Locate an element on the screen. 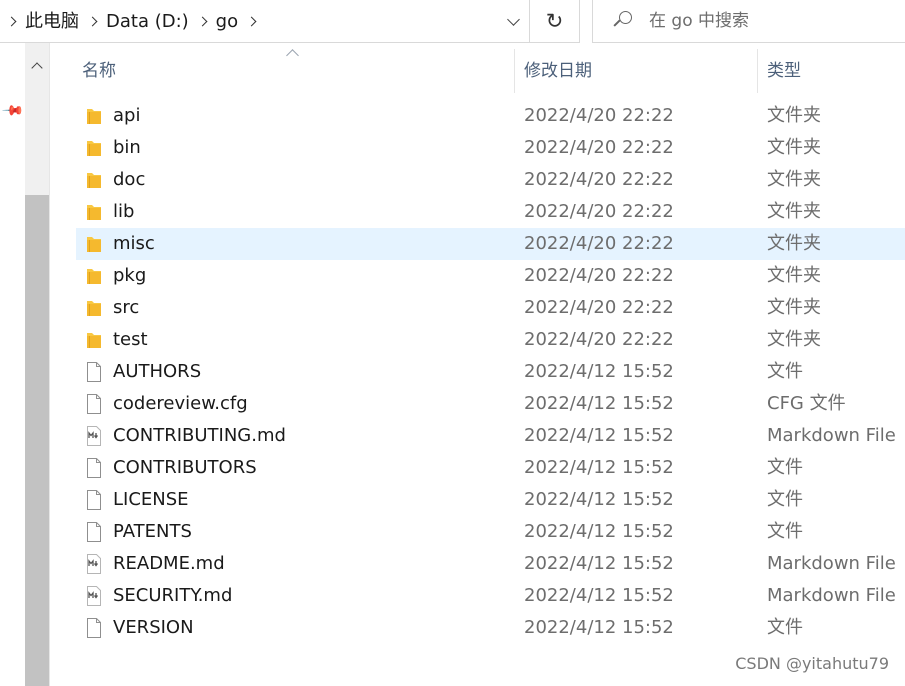  refresh-button: ↻ is located at coordinates (555, 21).